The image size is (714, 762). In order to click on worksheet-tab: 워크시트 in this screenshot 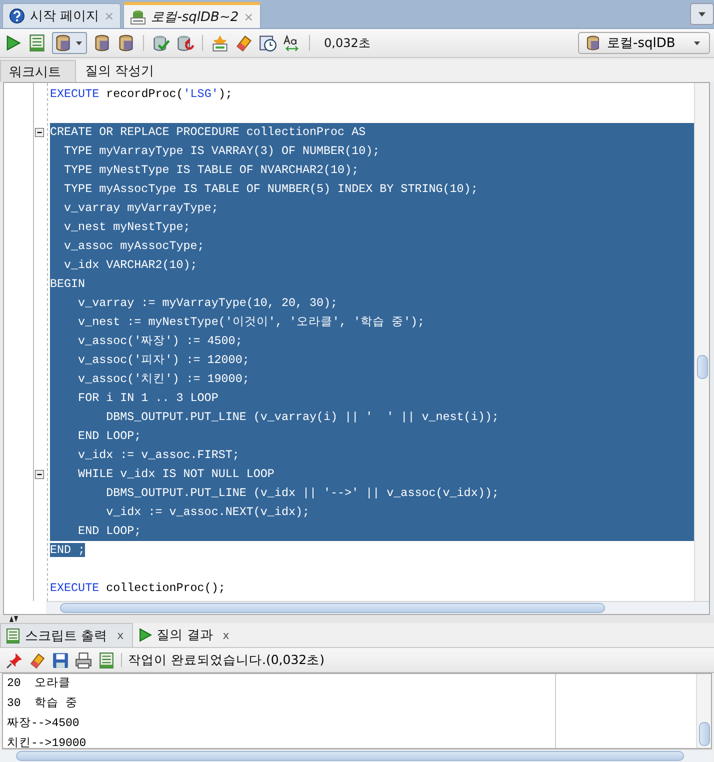, I will do `click(38, 71)`.